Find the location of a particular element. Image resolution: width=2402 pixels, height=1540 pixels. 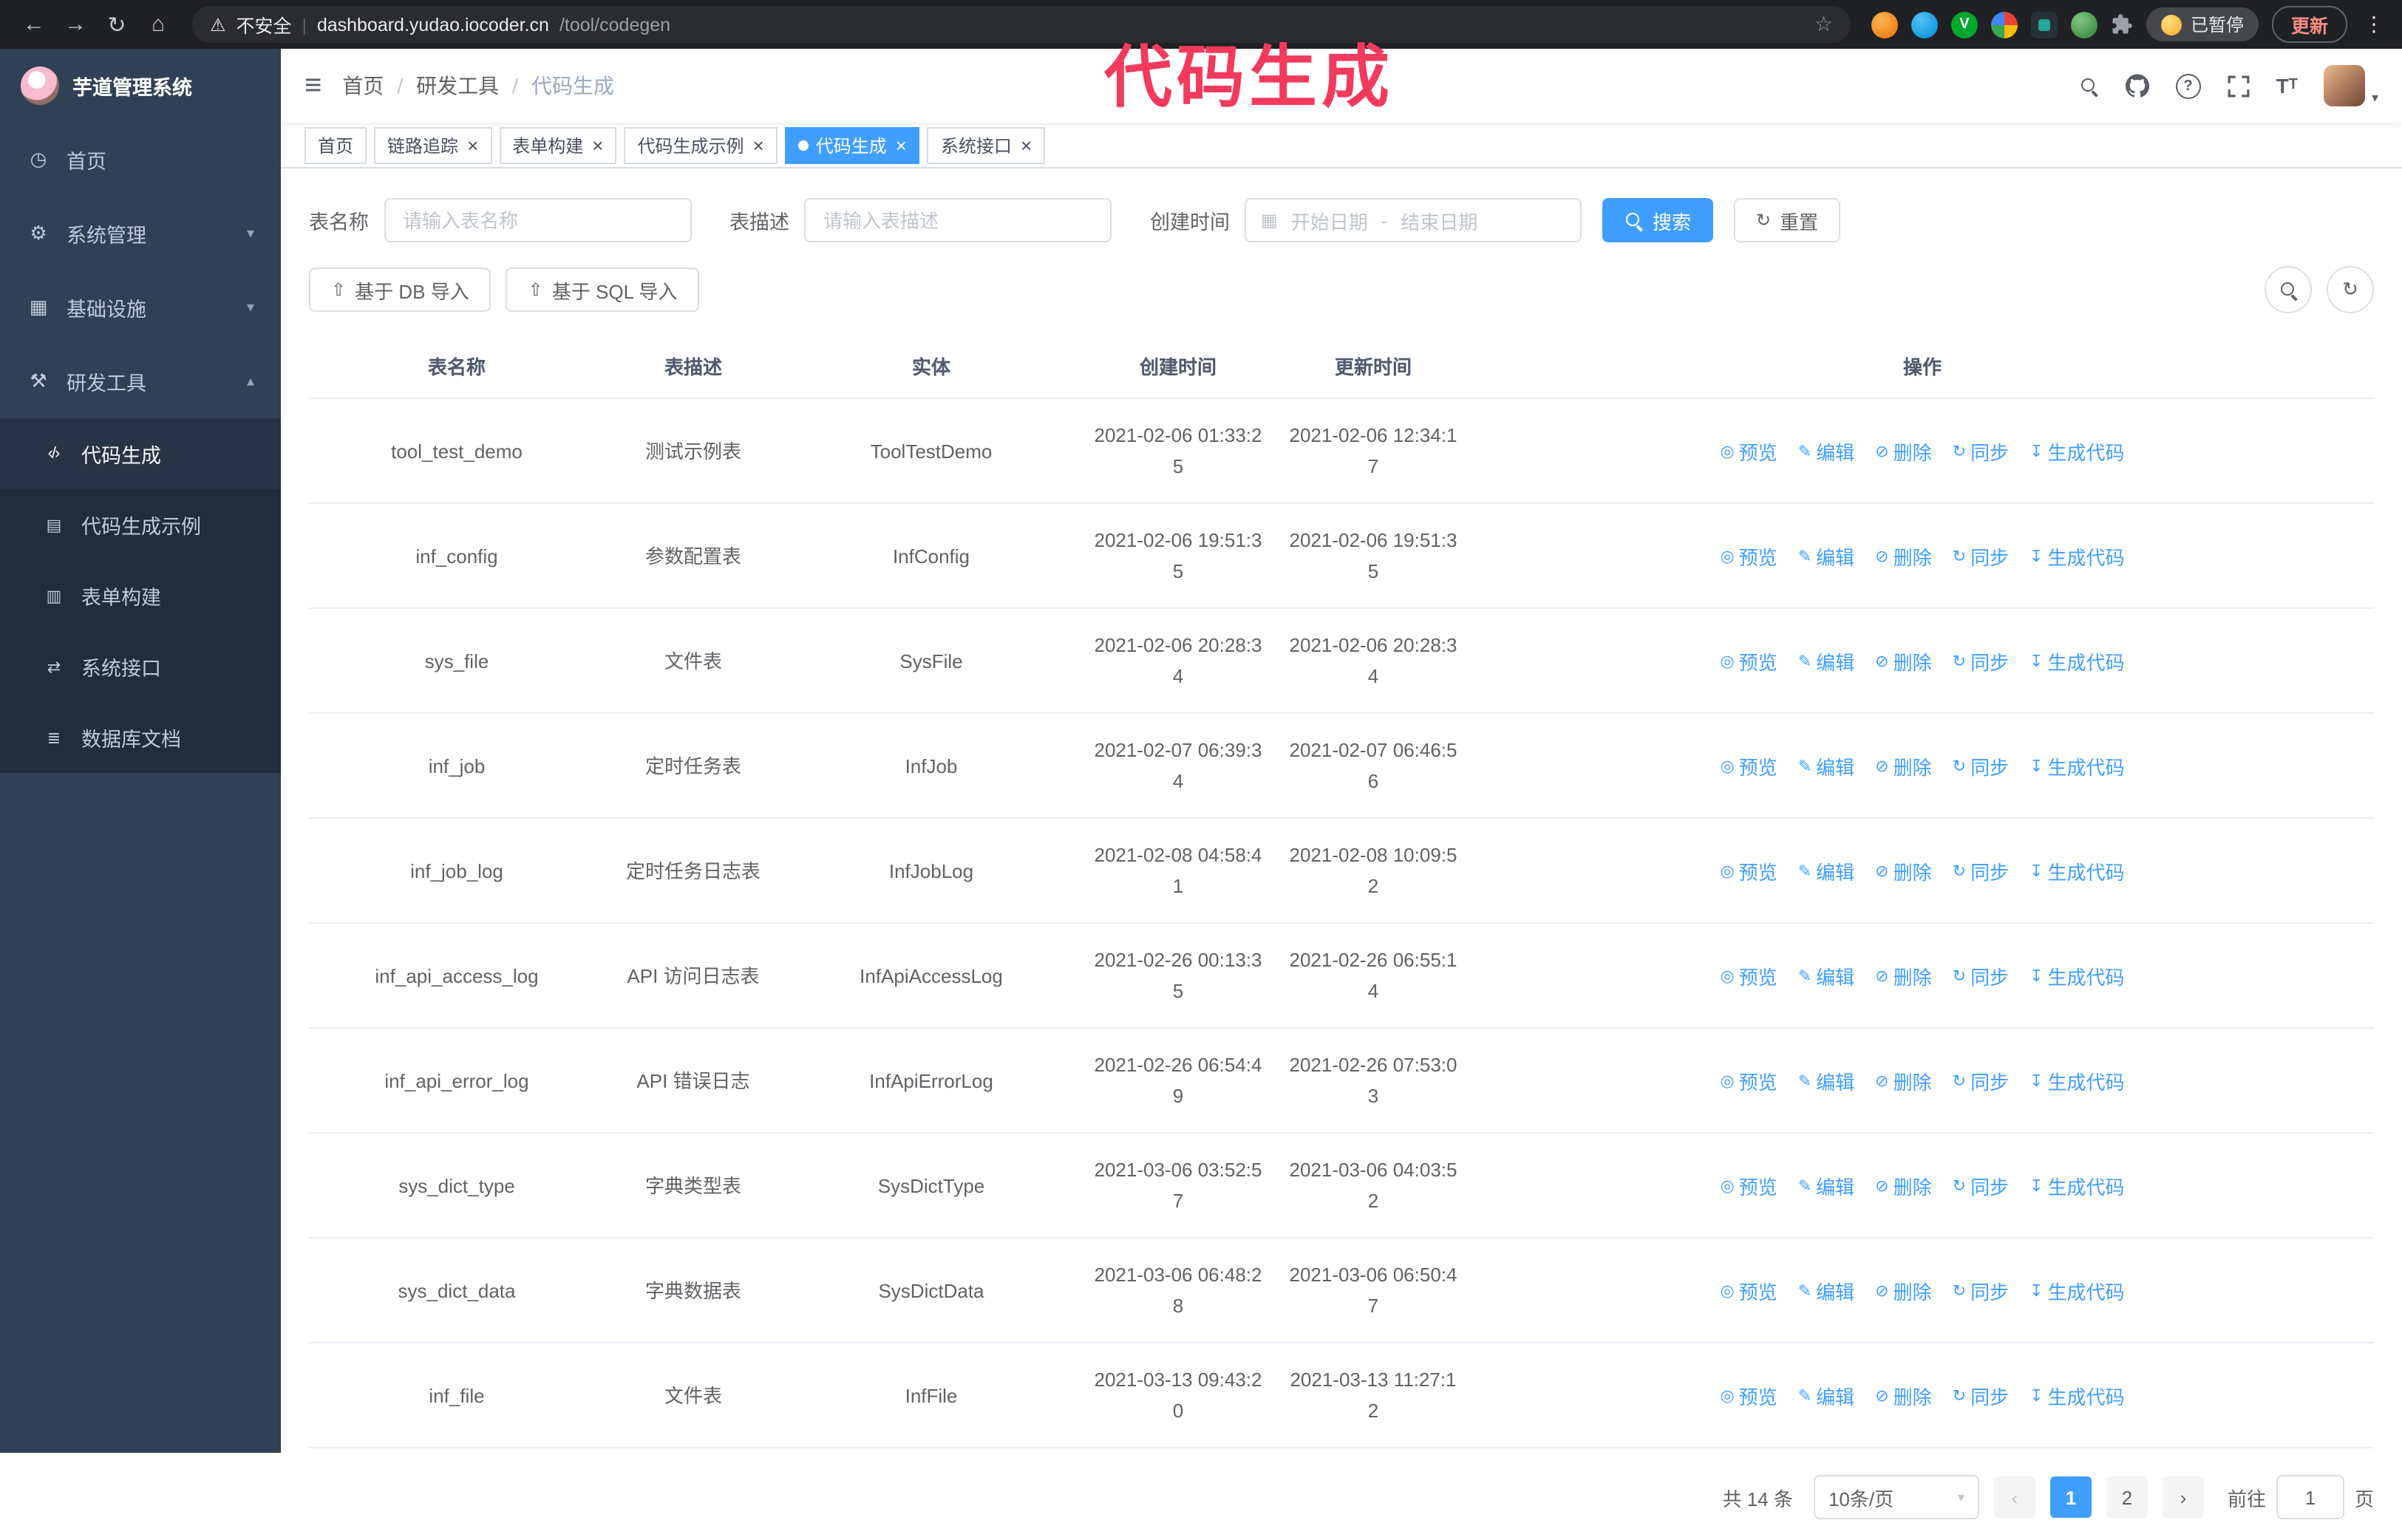

home-icon: ⌂ is located at coordinates (158, 24).